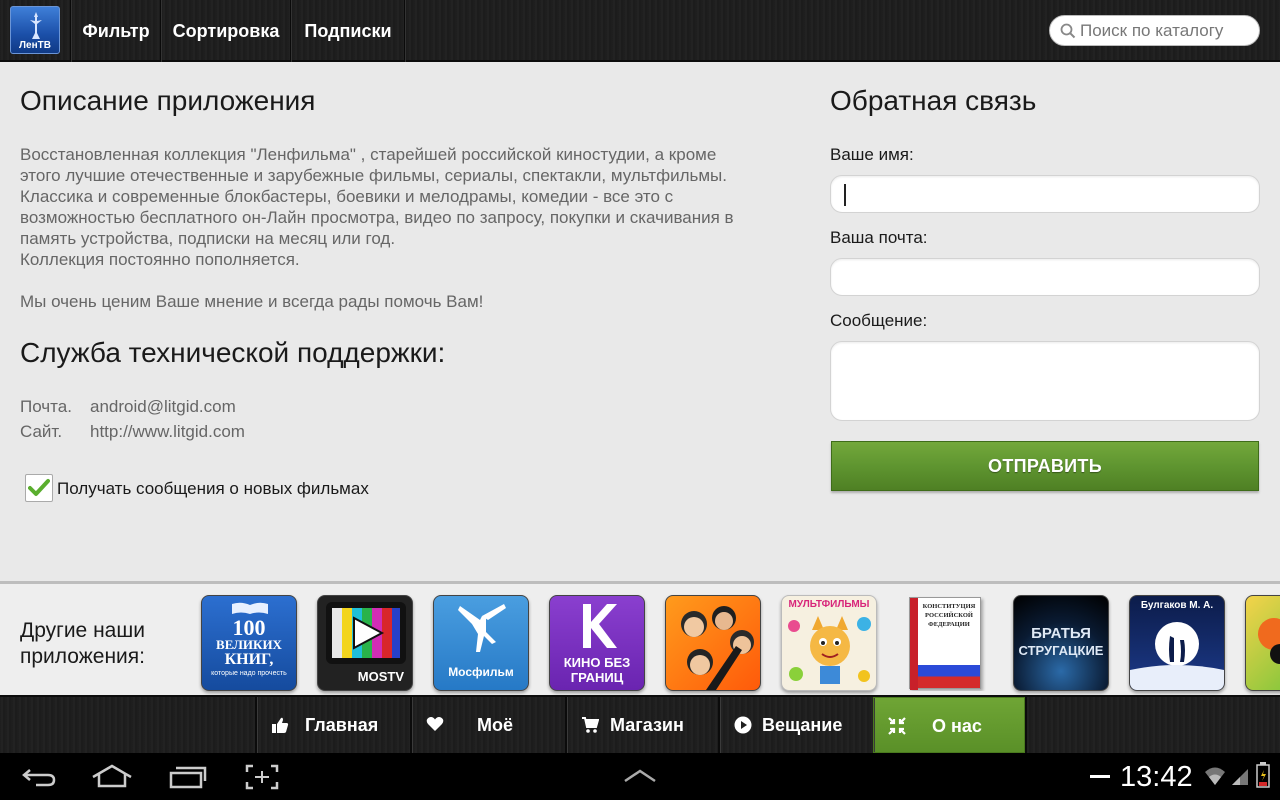  What do you see at coordinates (949, 624) in the screenshot?
I see `app-caption: ФЕДЕРАЦИИ` at bounding box center [949, 624].